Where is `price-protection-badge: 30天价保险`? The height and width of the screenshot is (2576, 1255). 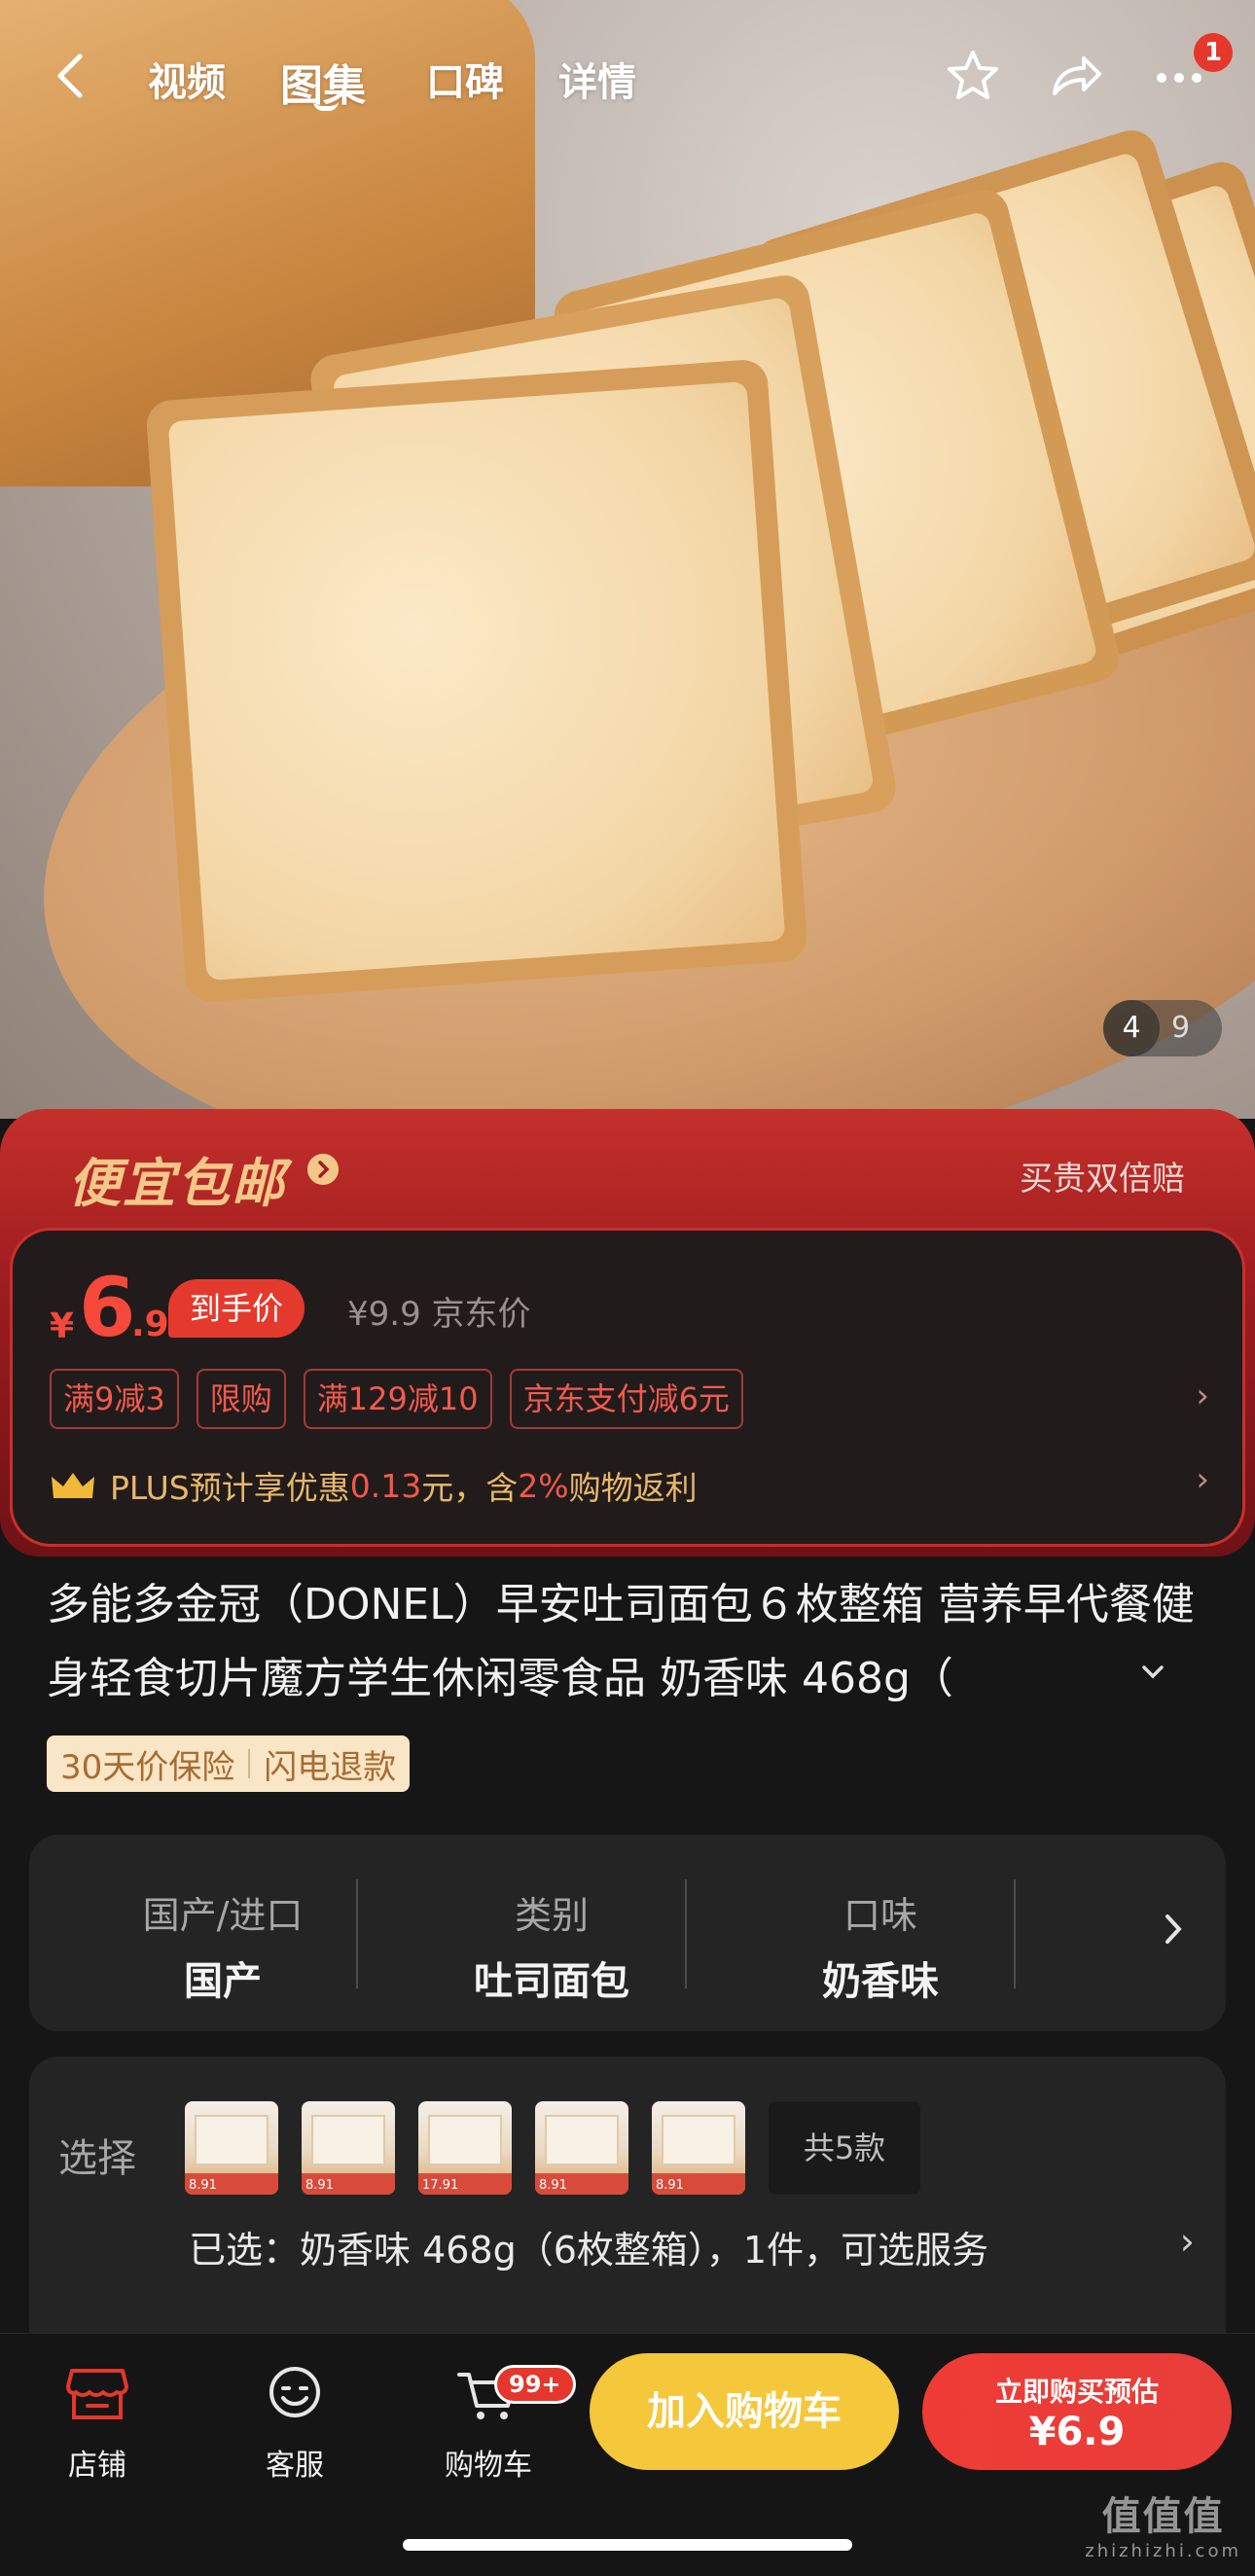 price-protection-badge: 30天价保险 is located at coordinates (147, 1767).